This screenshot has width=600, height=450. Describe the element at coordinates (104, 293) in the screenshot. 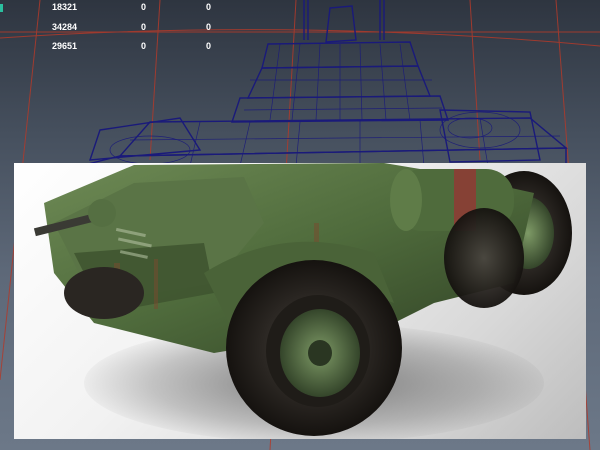

I see `left-front-wheel` at that location.